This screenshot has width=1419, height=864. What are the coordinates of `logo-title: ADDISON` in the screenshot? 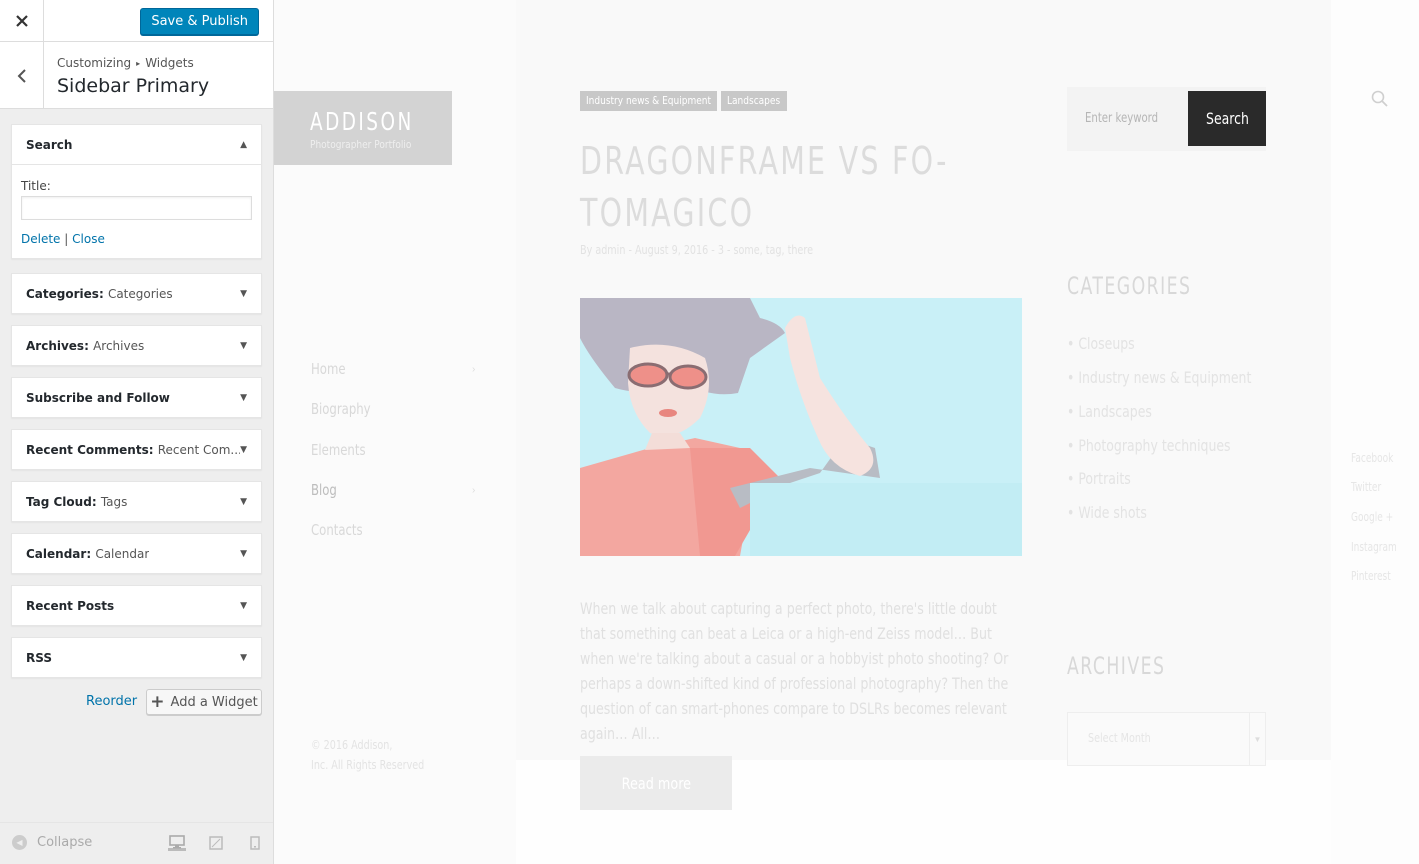 It's located at (362, 121).